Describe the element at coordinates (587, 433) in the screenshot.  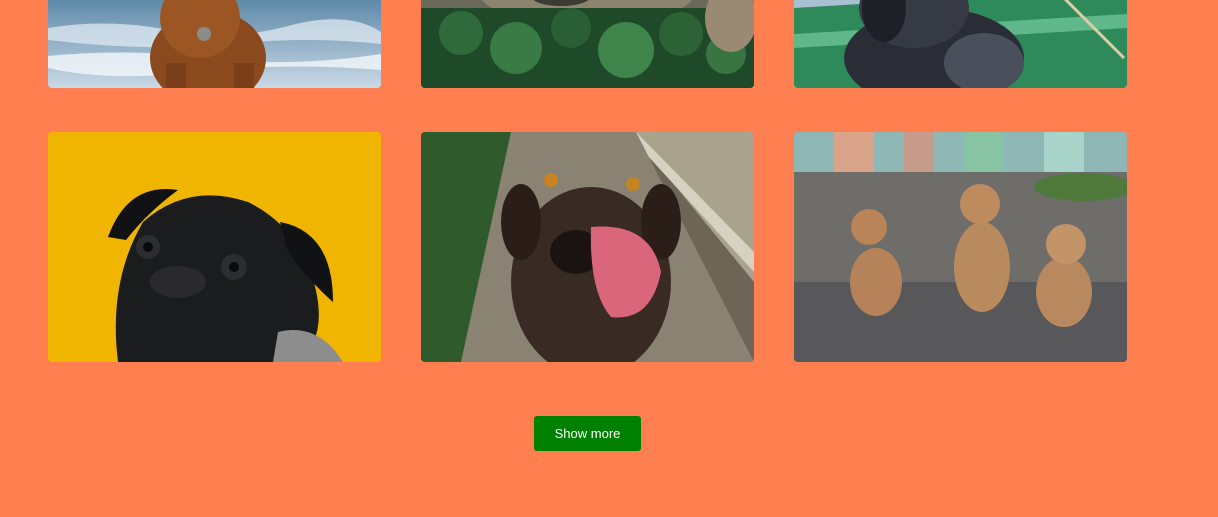
I see `show-more-button: Show more` at that location.